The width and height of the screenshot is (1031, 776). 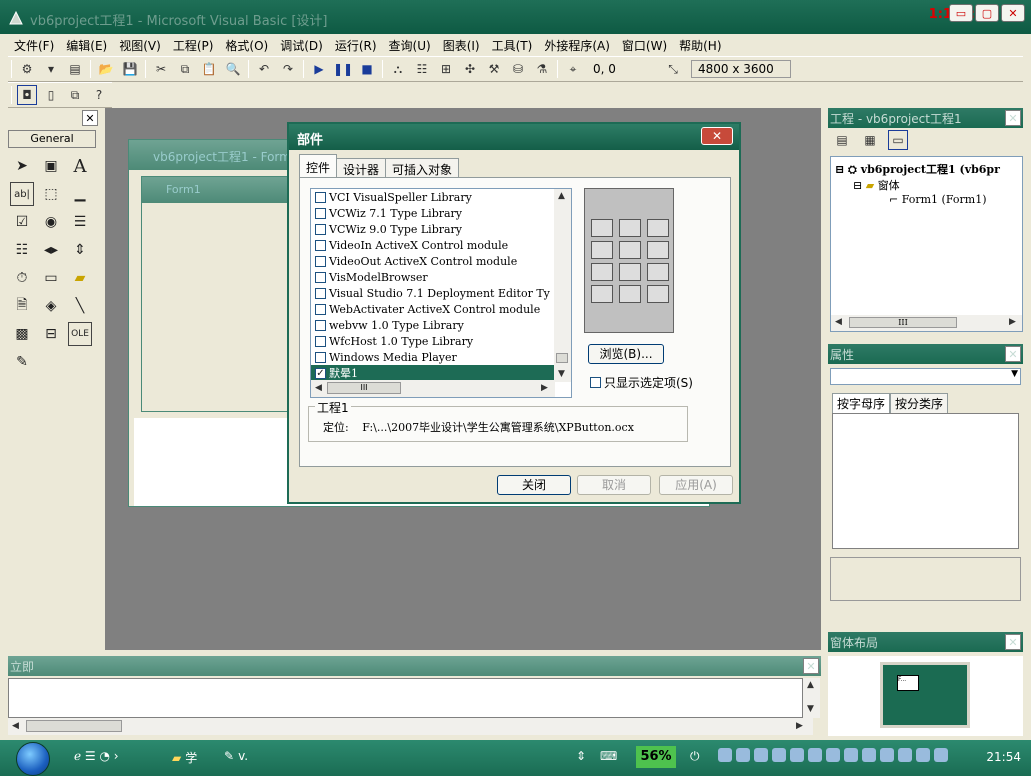 I want to click on menu-file: 文件(F), so click(x=34, y=45).